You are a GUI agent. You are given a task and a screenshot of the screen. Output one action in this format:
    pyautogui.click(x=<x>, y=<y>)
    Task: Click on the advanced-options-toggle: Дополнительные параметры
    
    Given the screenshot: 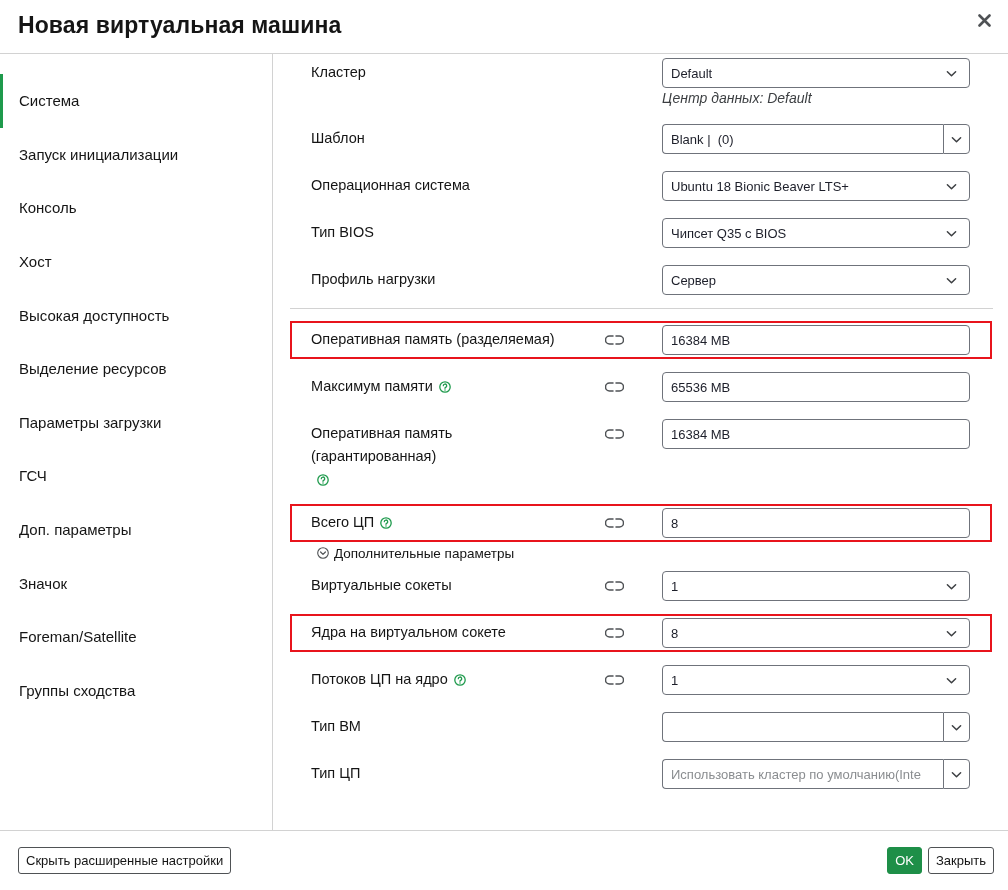 What is the action you would take?
    pyautogui.click(x=416, y=553)
    